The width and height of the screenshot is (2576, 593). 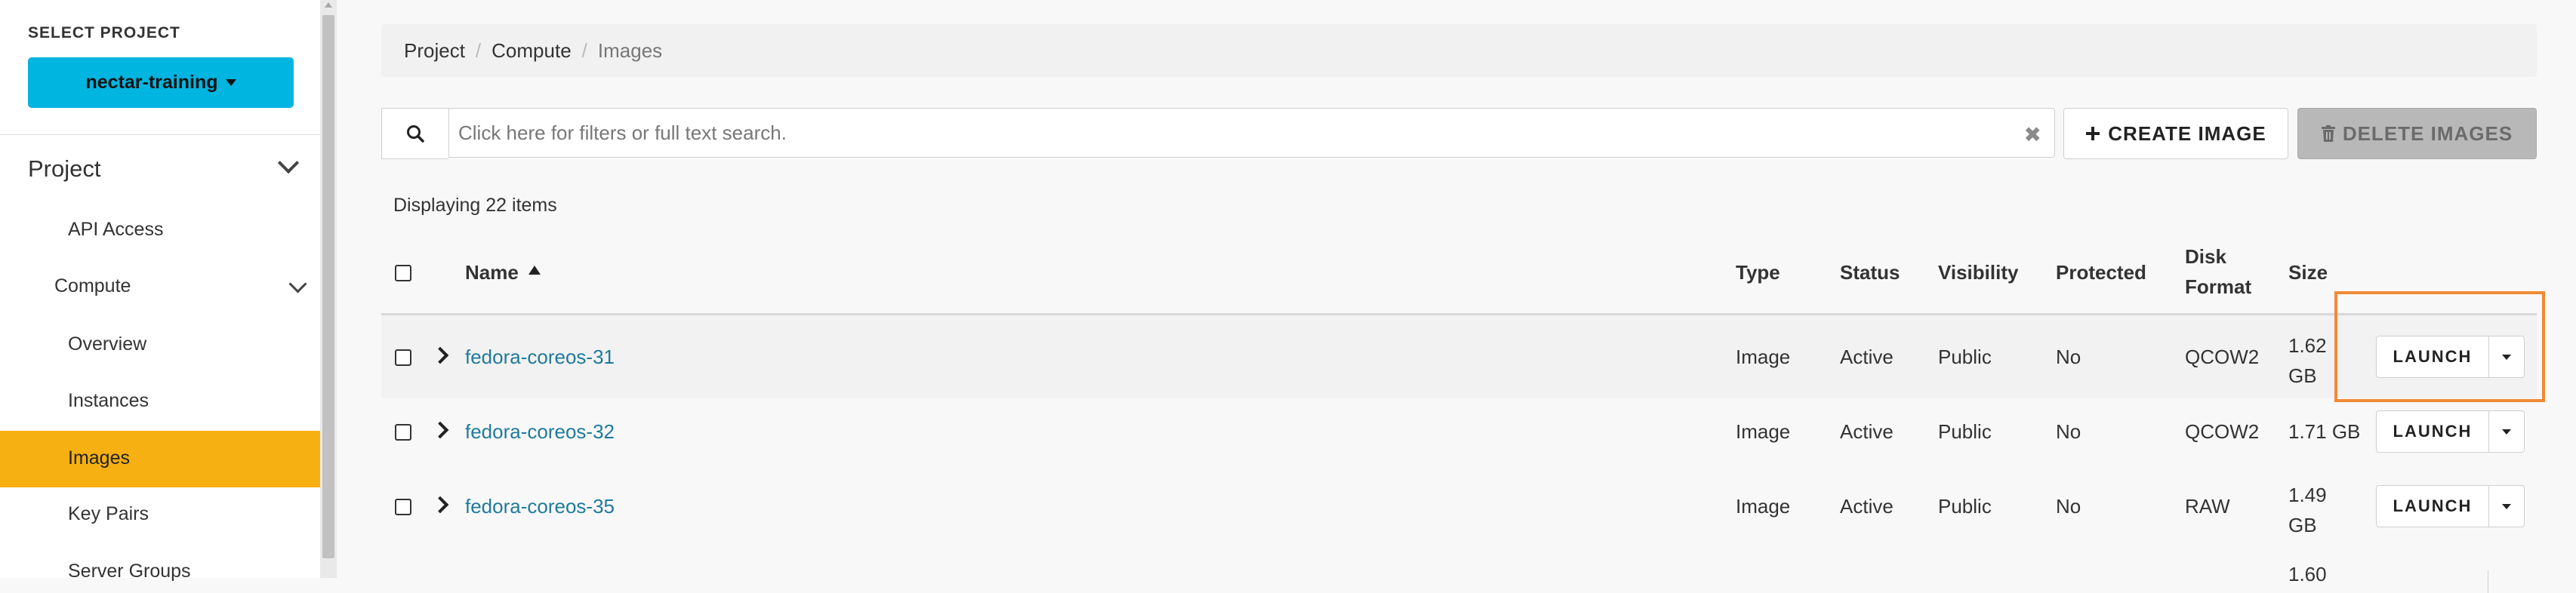 What do you see at coordinates (328, 5) in the screenshot?
I see `scroll-up-icon` at bounding box center [328, 5].